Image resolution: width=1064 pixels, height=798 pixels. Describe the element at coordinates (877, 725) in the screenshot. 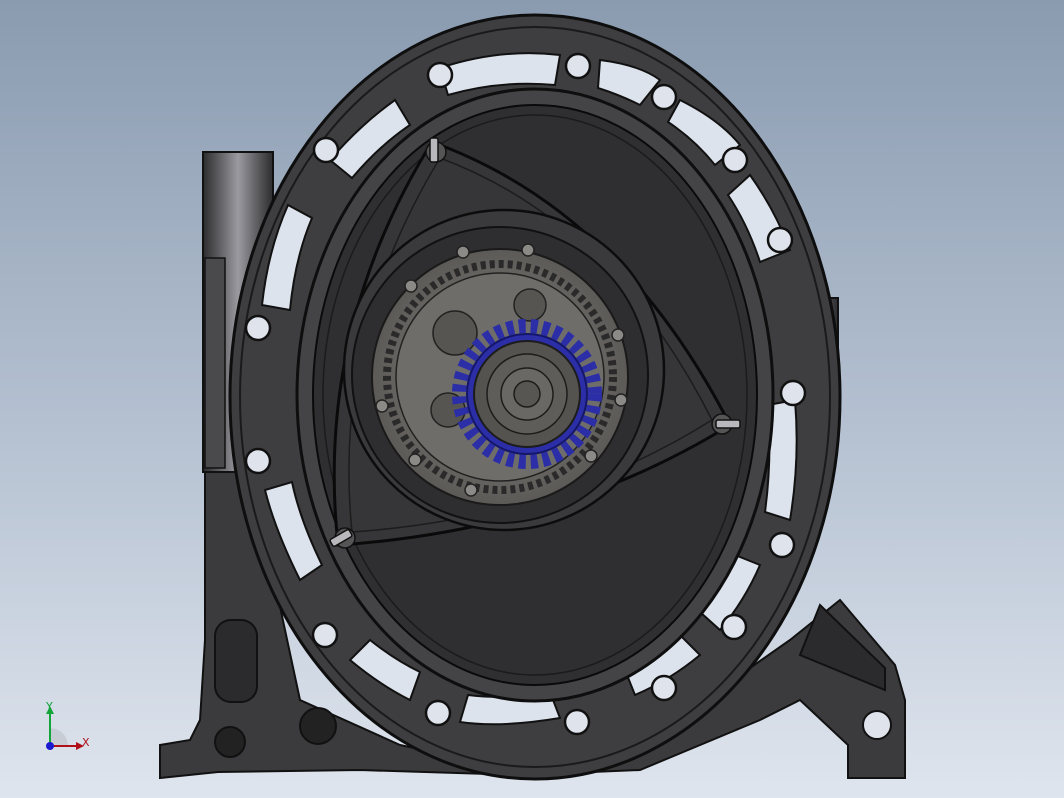

I see `foot-hole-right` at that location.